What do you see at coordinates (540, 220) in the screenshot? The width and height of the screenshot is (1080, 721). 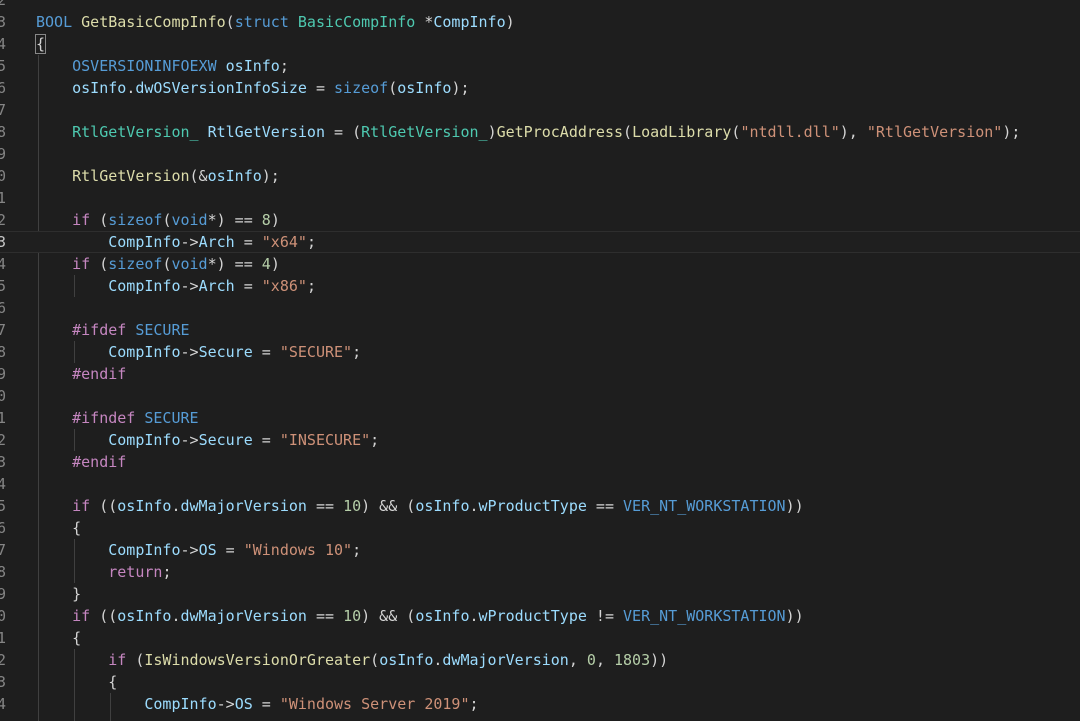 I see `code-line: 2 if (sizeof(void*) == 8)` at bounding box center [540, 220].